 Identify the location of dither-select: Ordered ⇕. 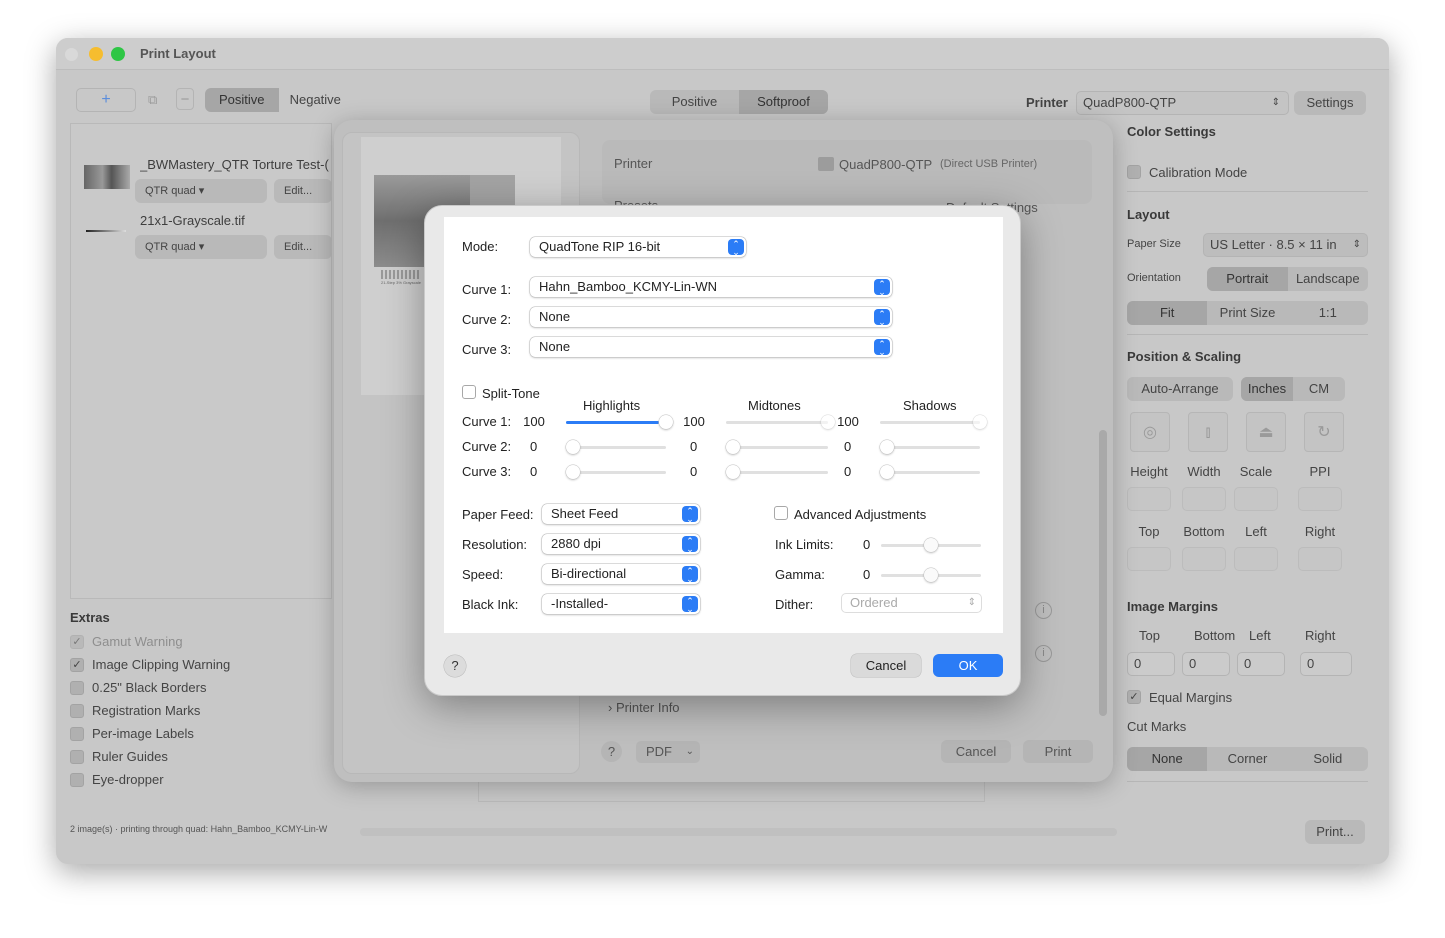
(911, 603).